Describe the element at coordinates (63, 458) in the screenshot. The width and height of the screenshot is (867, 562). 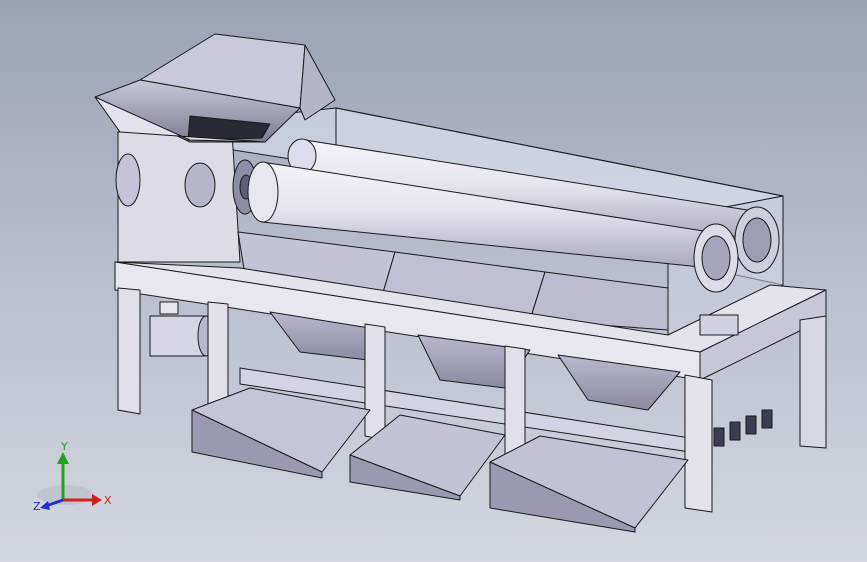
I see `triad-y-arrow` at that location.